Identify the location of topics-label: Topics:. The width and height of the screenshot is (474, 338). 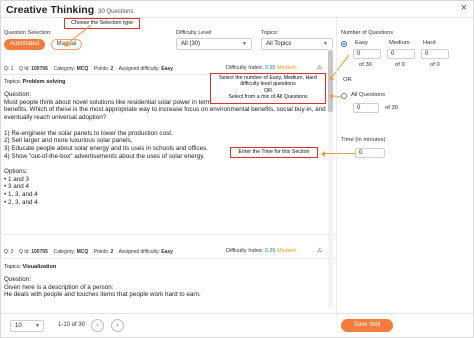
(270, 33).